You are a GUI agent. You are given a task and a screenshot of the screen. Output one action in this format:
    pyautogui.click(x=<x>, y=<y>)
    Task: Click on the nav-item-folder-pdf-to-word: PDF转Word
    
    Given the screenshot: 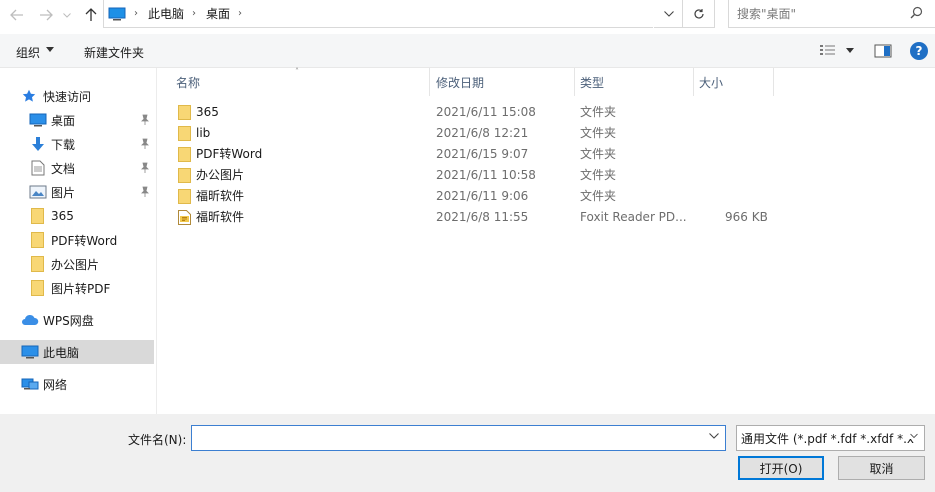 What is the action you would take?
    pyautogui.click(x=77, y=240)
    